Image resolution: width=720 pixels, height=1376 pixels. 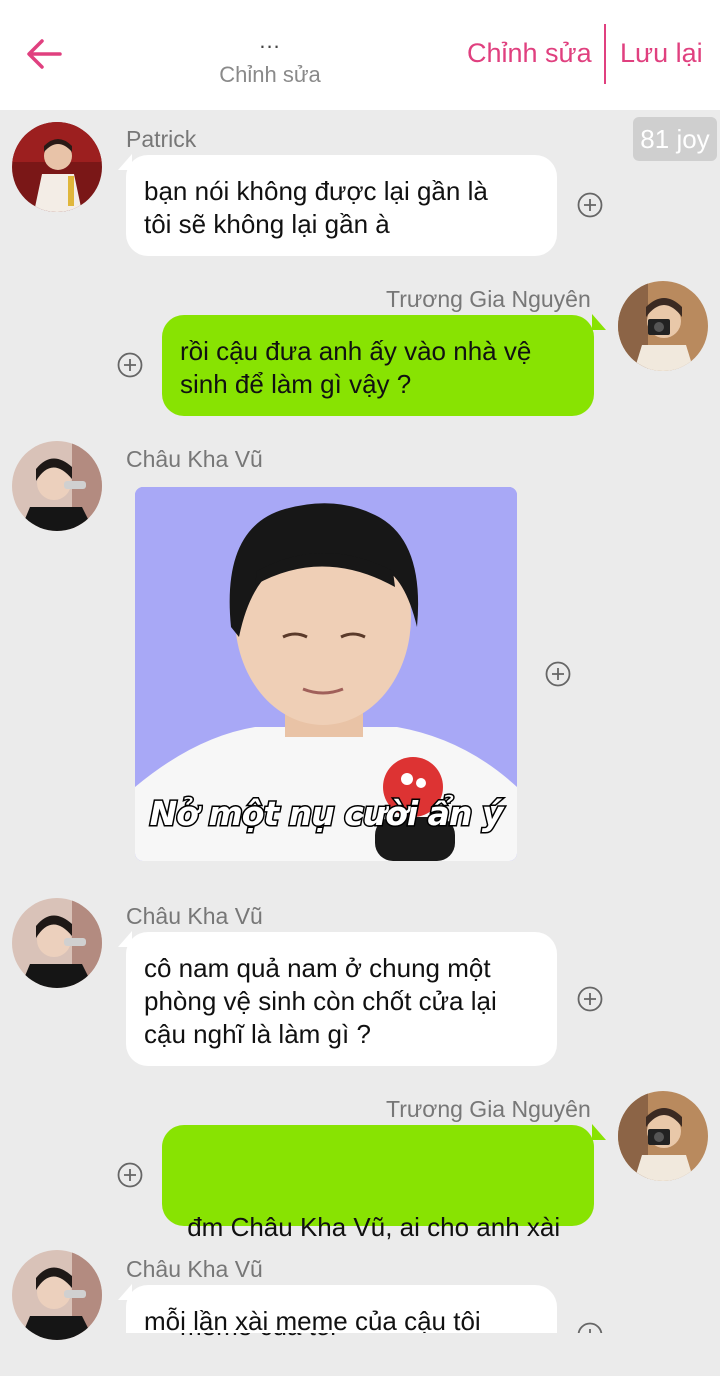 What do you see at coordinates (257, 1034) in the screenshot?
I see `message-line: cậu nghĩ là làm gì ?` at bounding box center [257, 1034].